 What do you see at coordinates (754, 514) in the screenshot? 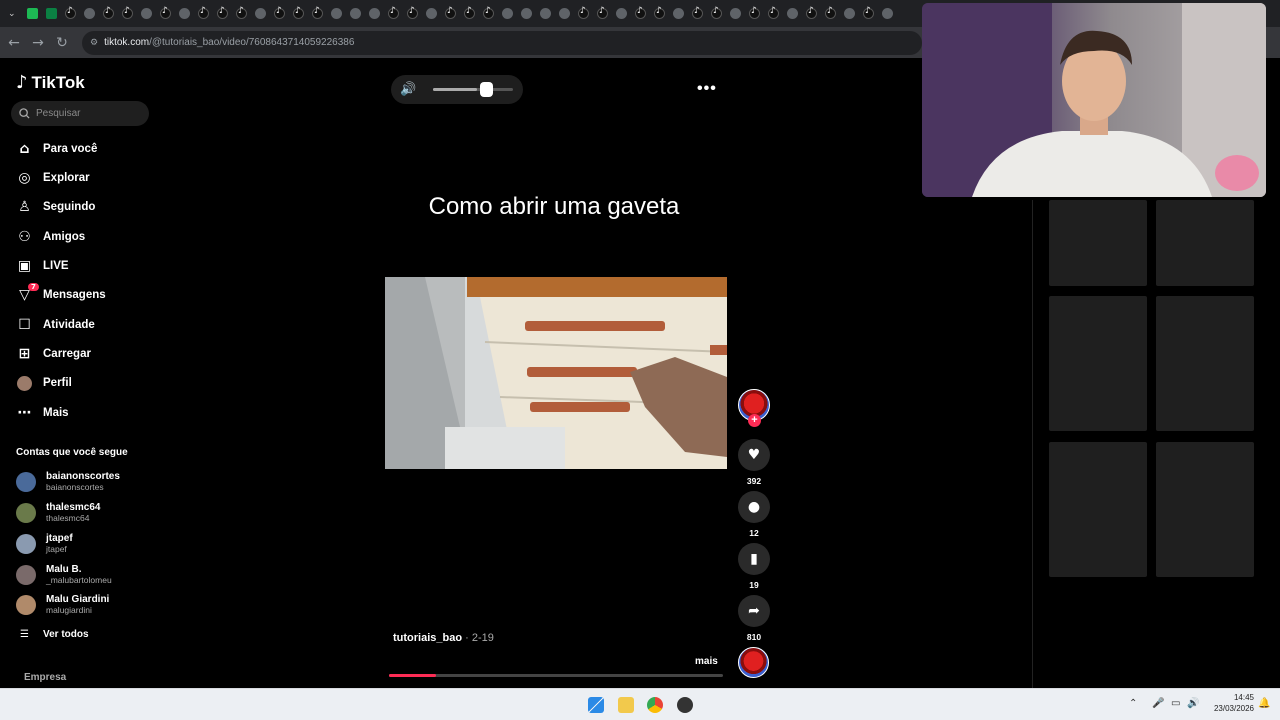
I see `comment-button: ● 12` at bounding box center [754, 514].